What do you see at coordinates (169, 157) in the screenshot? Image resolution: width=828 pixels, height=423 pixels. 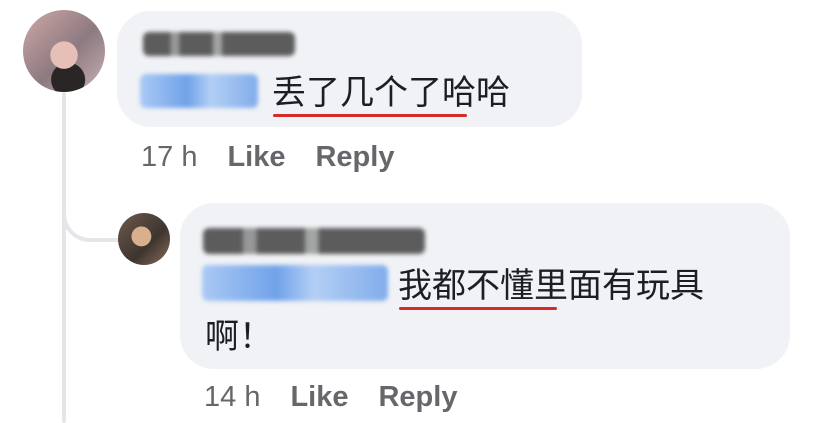 I see `timestamp: 17 h` at bounding box center [169, 157].